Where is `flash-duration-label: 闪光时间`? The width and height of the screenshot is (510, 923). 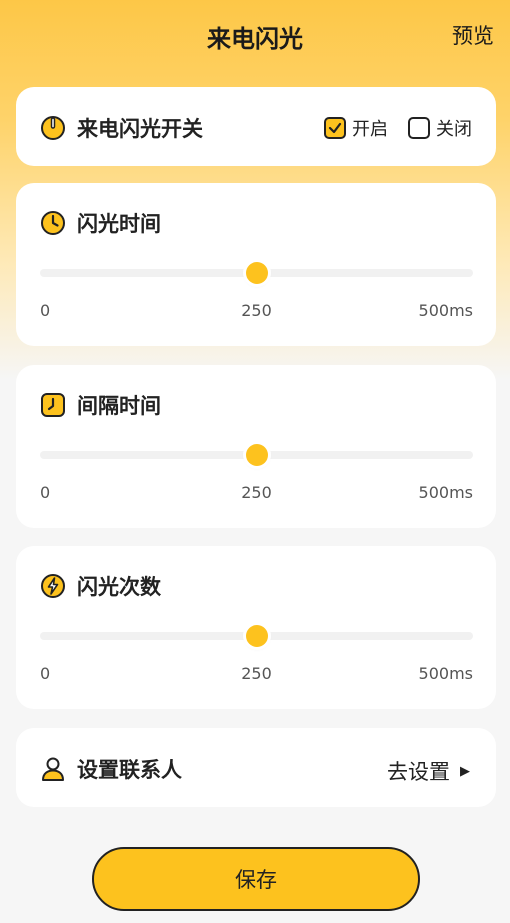
flash-duration-label: 闪光时间 is located at coordinates (119, 224).